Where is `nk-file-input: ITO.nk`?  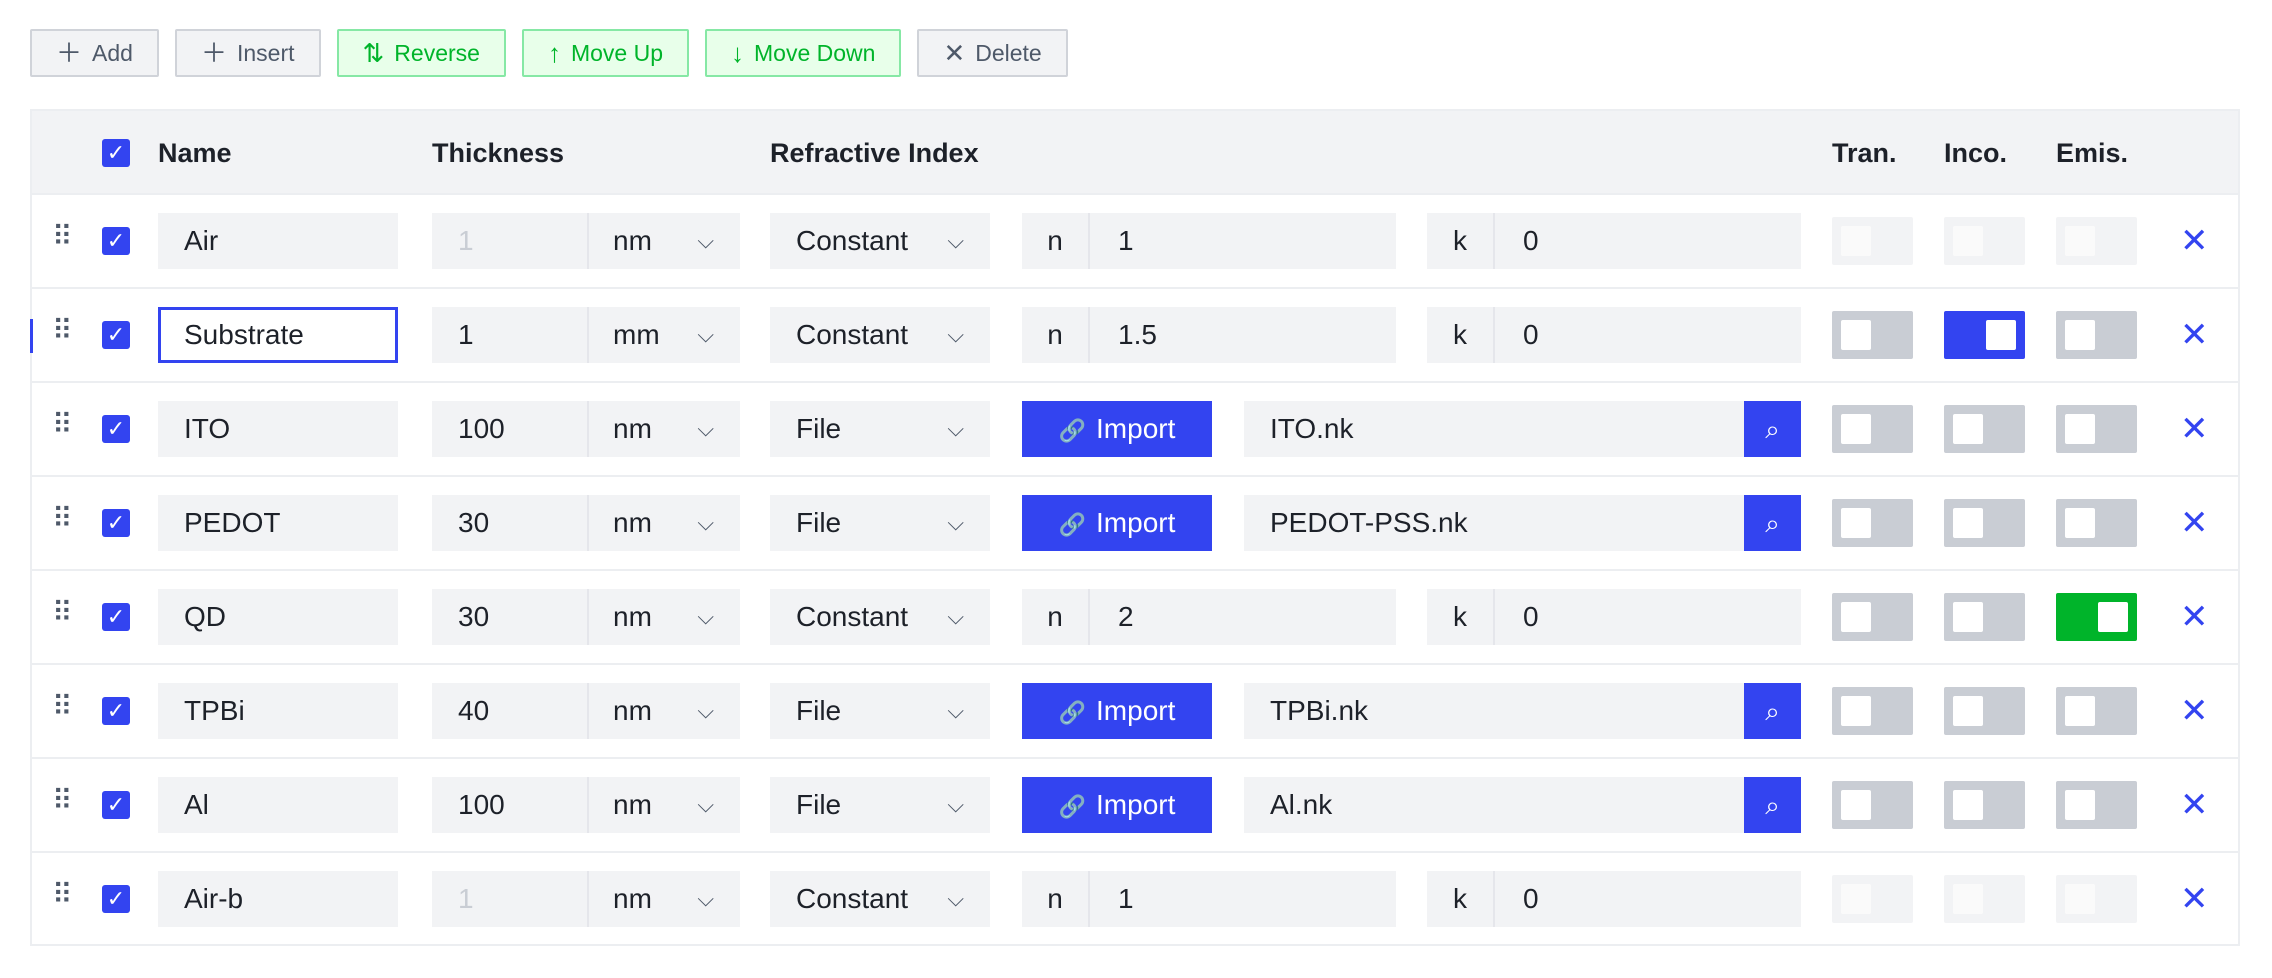 nk-file-input: ITO.nk is located at coordinates (1494, 429).